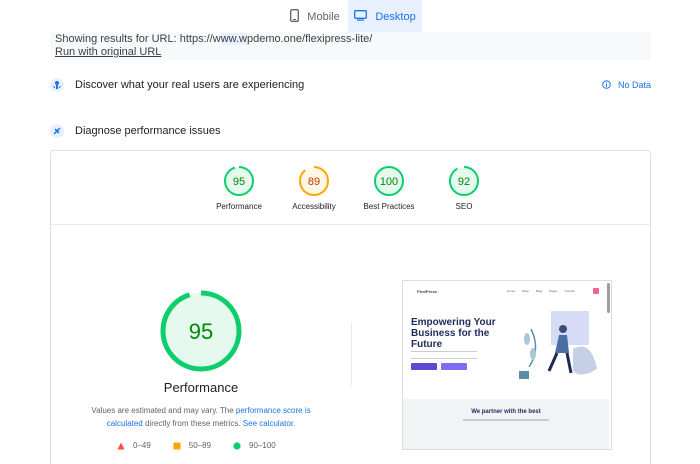  What do you see at coordinates (57, 85) in the screenshot?
I see `users-experience-icon` at bounding box center [57, 85].